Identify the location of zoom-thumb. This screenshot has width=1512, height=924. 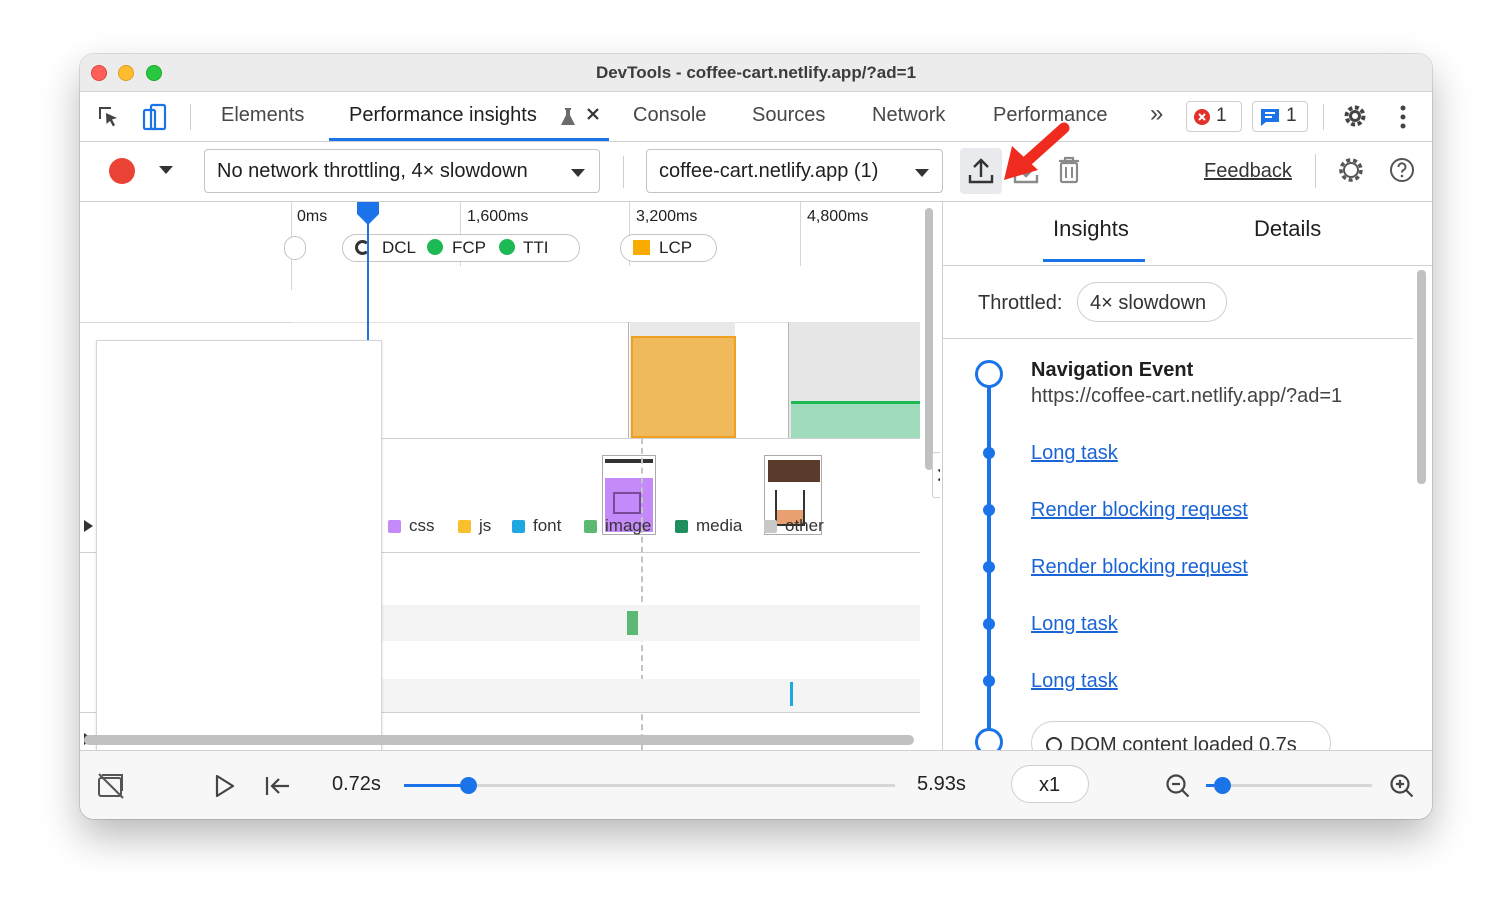
(1223, 785).